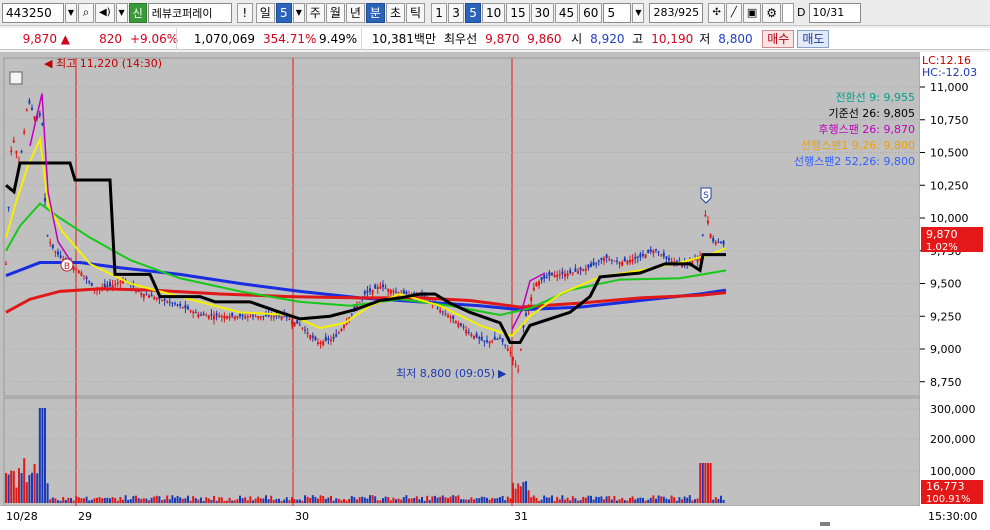  Describe the element at coordinates (494, 12) in the screenshot. I see `interval-10-button: 10` at that location.